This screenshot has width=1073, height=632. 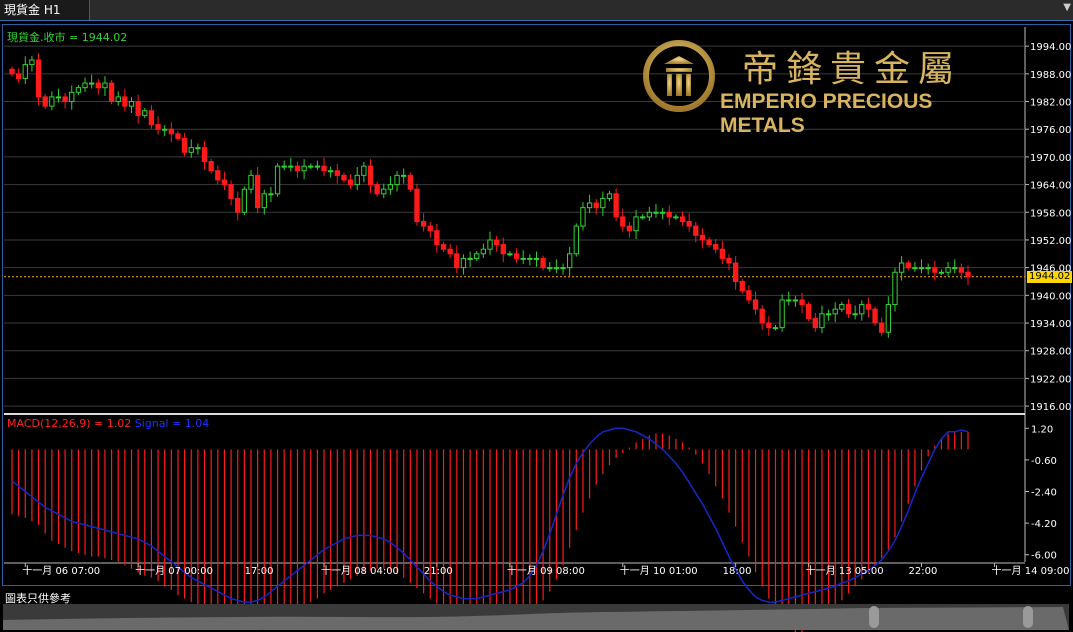 I want to click on current-price-marker: 1944.02, so click(x=1050, y=276).